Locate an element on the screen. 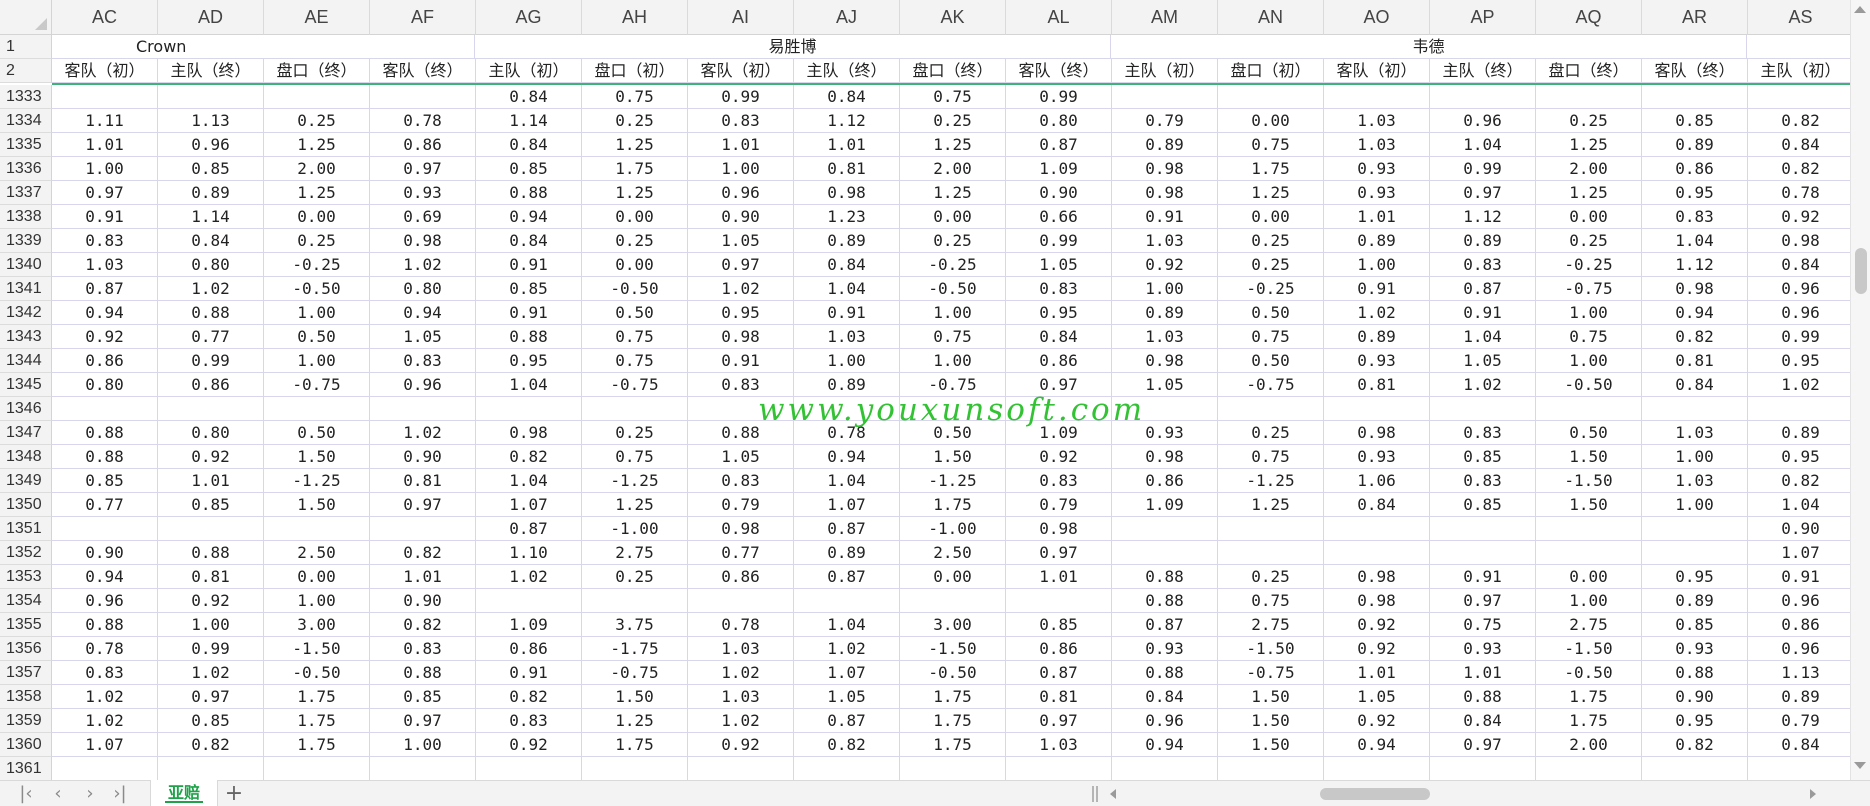  table-cell: 0.75 is located at coordinates (635, 337).